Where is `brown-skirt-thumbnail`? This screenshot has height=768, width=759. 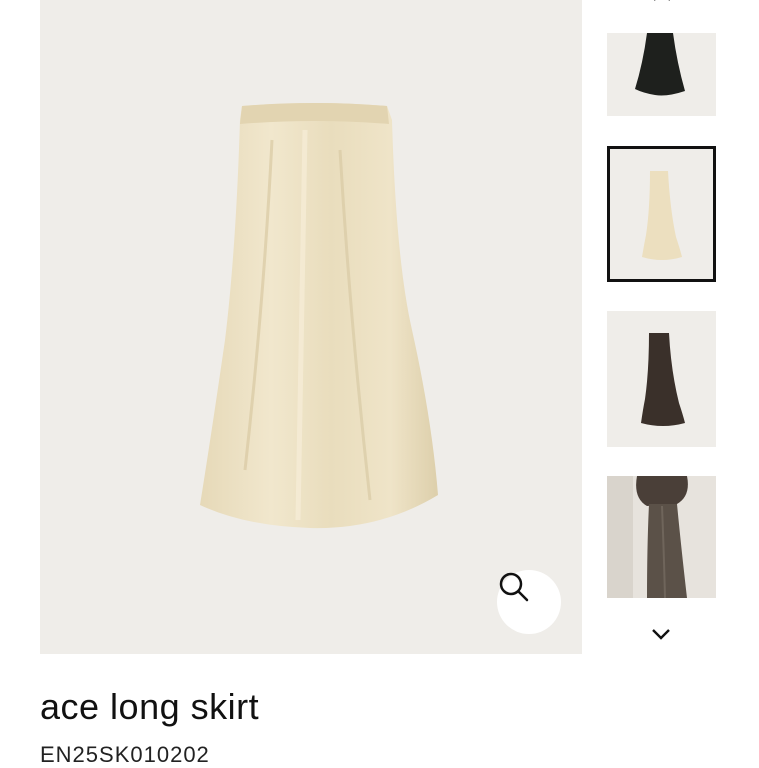
brown-skirt-thumbnail is located at coordinates (661, 379).